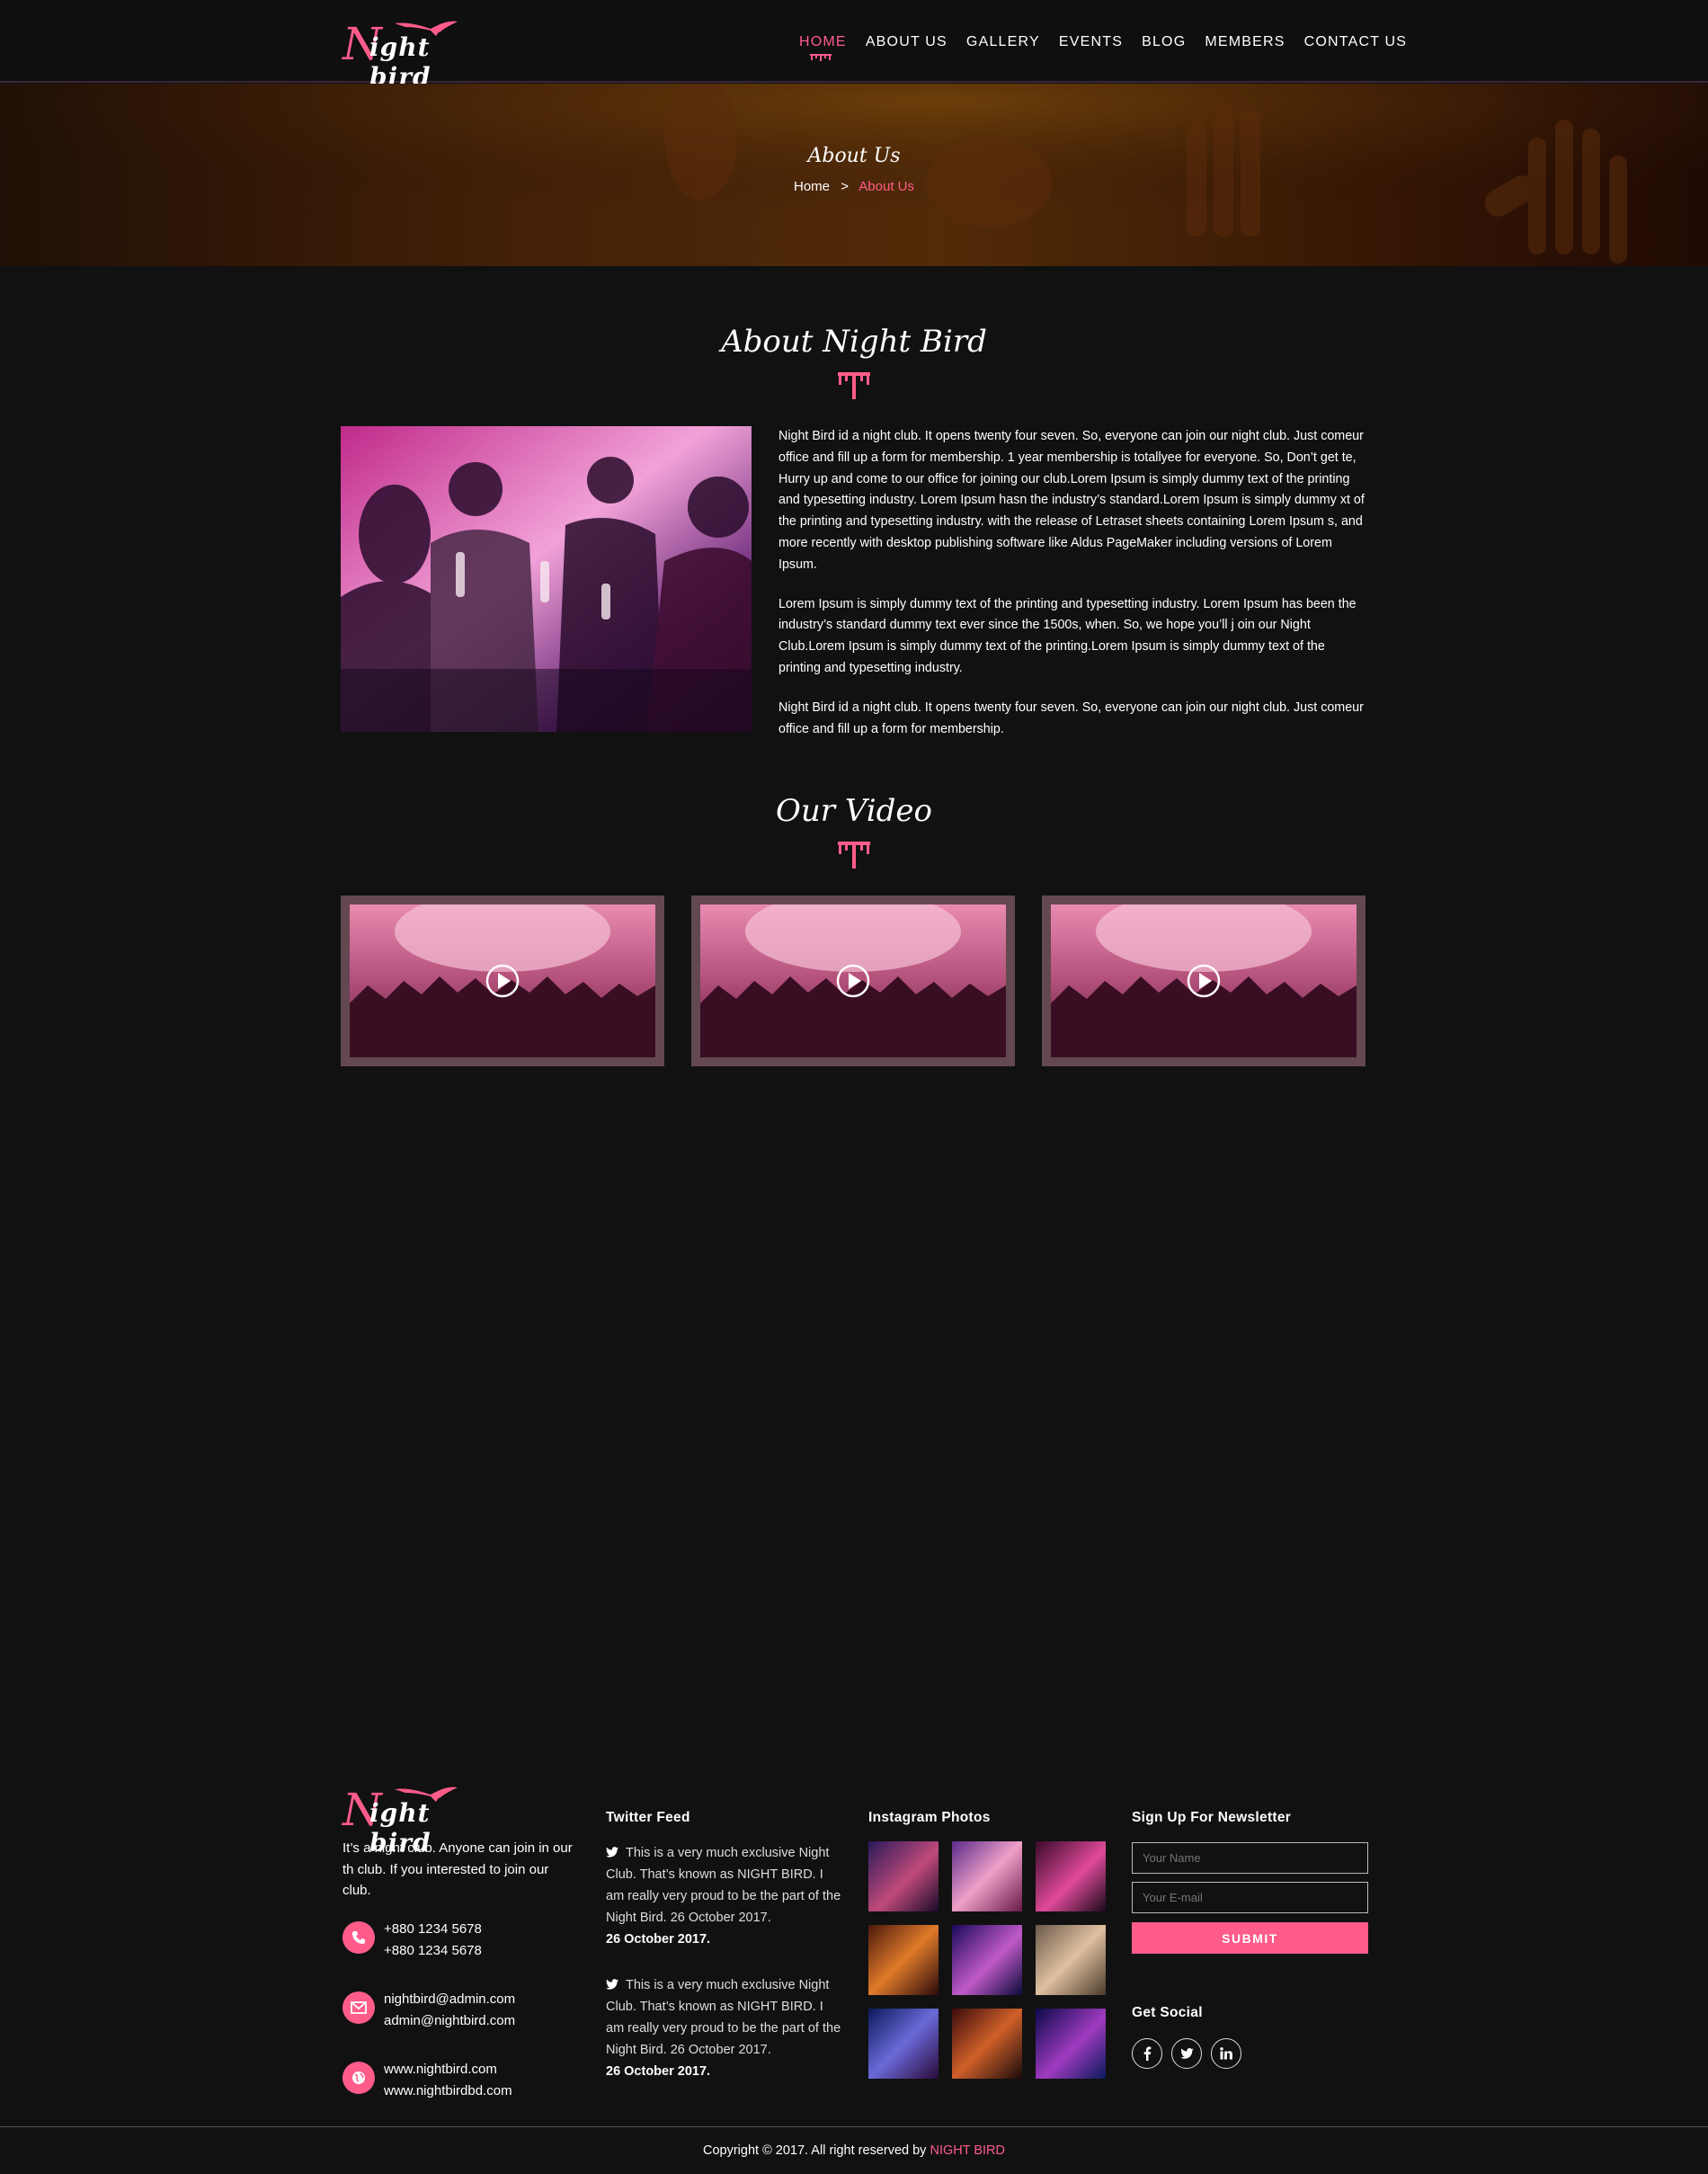  I want to click on footer-logo: N ight bird, so click(414, 1820).